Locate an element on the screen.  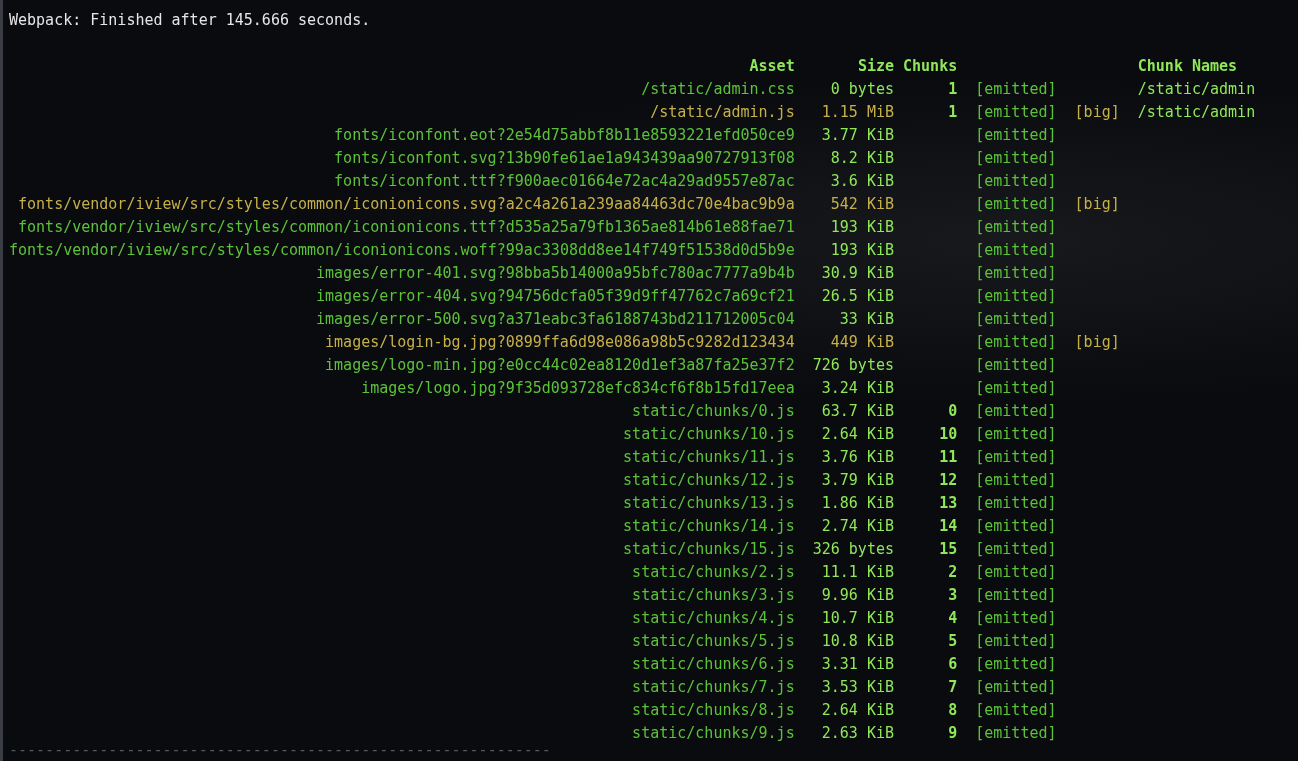
asset-name: static/chunks/7.js is located at coordinates (713, 687).